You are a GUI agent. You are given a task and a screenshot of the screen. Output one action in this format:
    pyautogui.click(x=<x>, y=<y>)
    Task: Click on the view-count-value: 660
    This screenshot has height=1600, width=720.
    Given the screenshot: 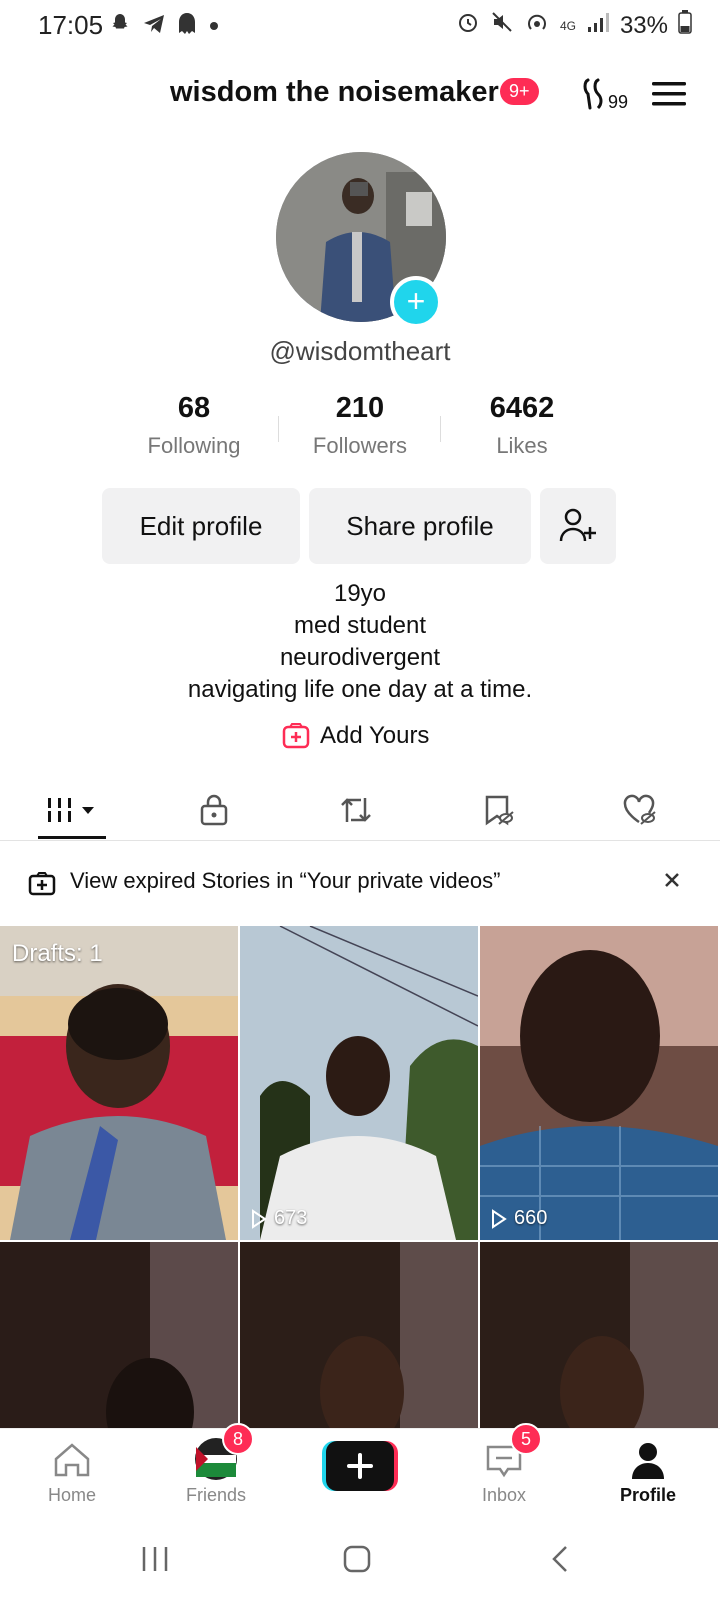 What is the action you would take?
    pyautogui.click(x=531, y=1218)
    